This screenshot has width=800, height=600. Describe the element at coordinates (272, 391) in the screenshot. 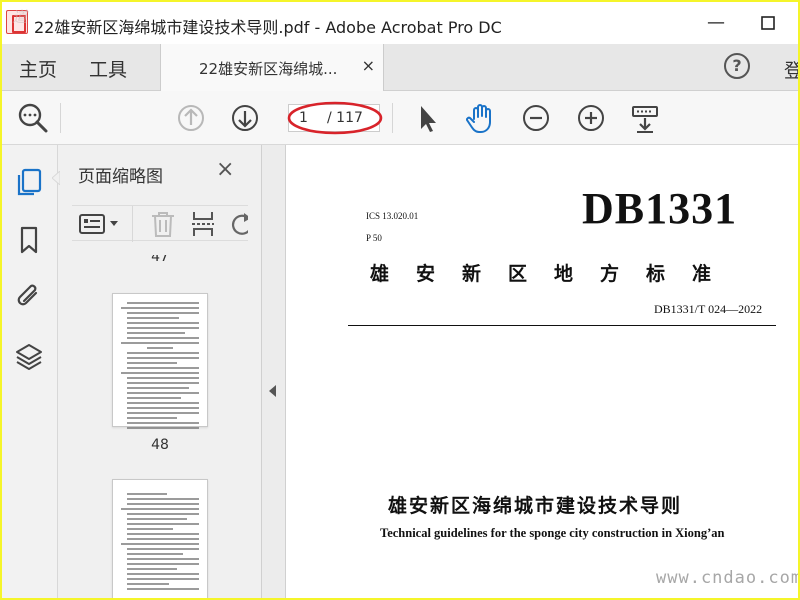

I see `collapse-arrow-icon` at that location.